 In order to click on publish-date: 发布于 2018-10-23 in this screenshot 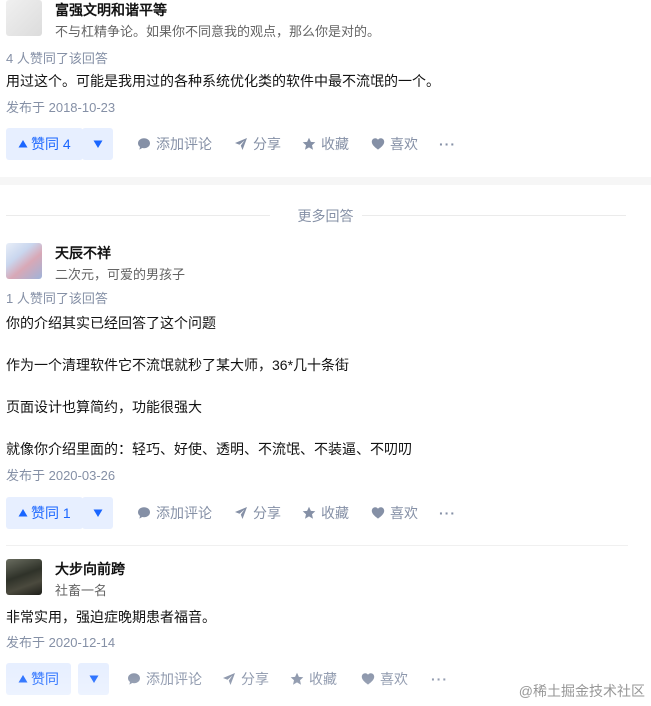, I will do `click(321, 108)`.